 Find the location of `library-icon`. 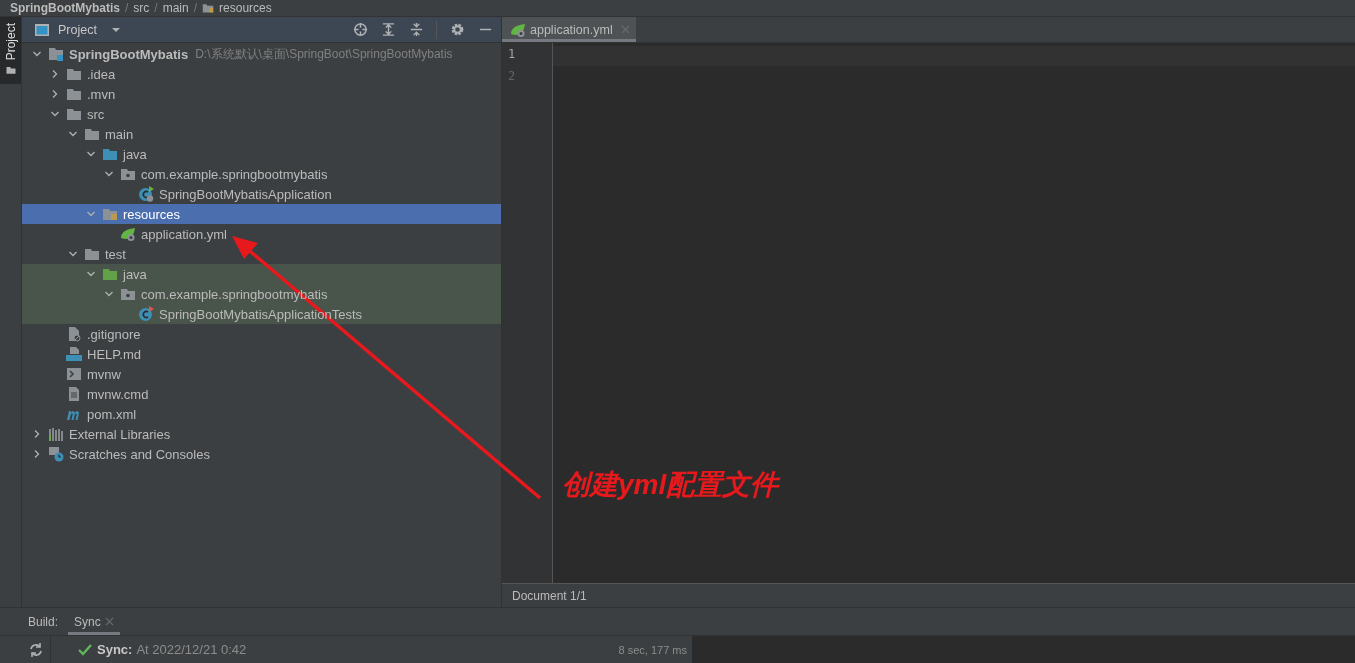

library-icon is located at coordinates (56, 434).